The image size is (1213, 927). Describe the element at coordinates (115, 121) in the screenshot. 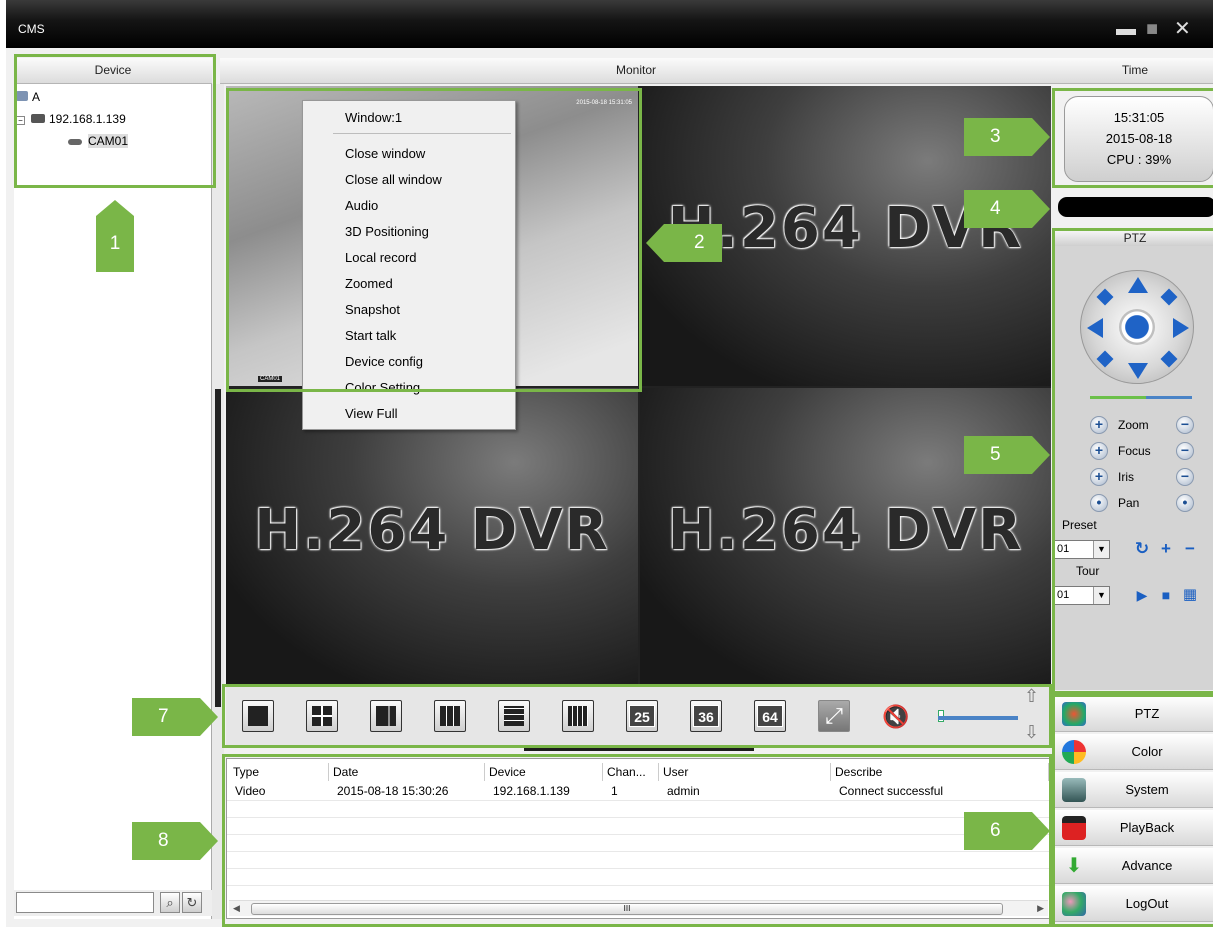

I see `highlight-device-panel` at that location.